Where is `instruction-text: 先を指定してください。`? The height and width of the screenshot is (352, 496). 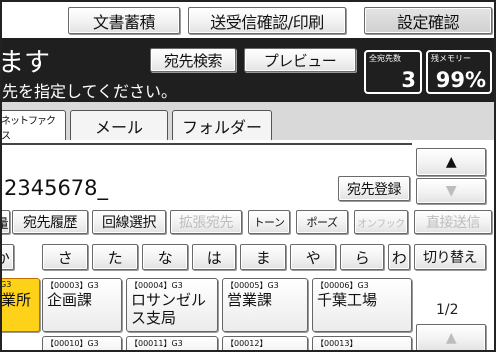 instruction-text: 先を指定してください。 is located at coordinates (90, 91).